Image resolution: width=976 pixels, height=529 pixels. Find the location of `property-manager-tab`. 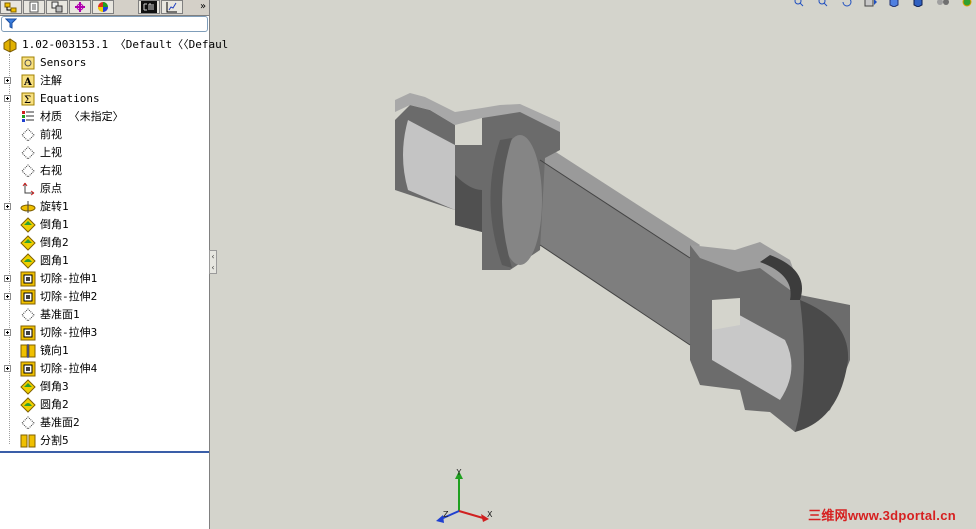

property-manager-tab is located at coordinates (34, 7).